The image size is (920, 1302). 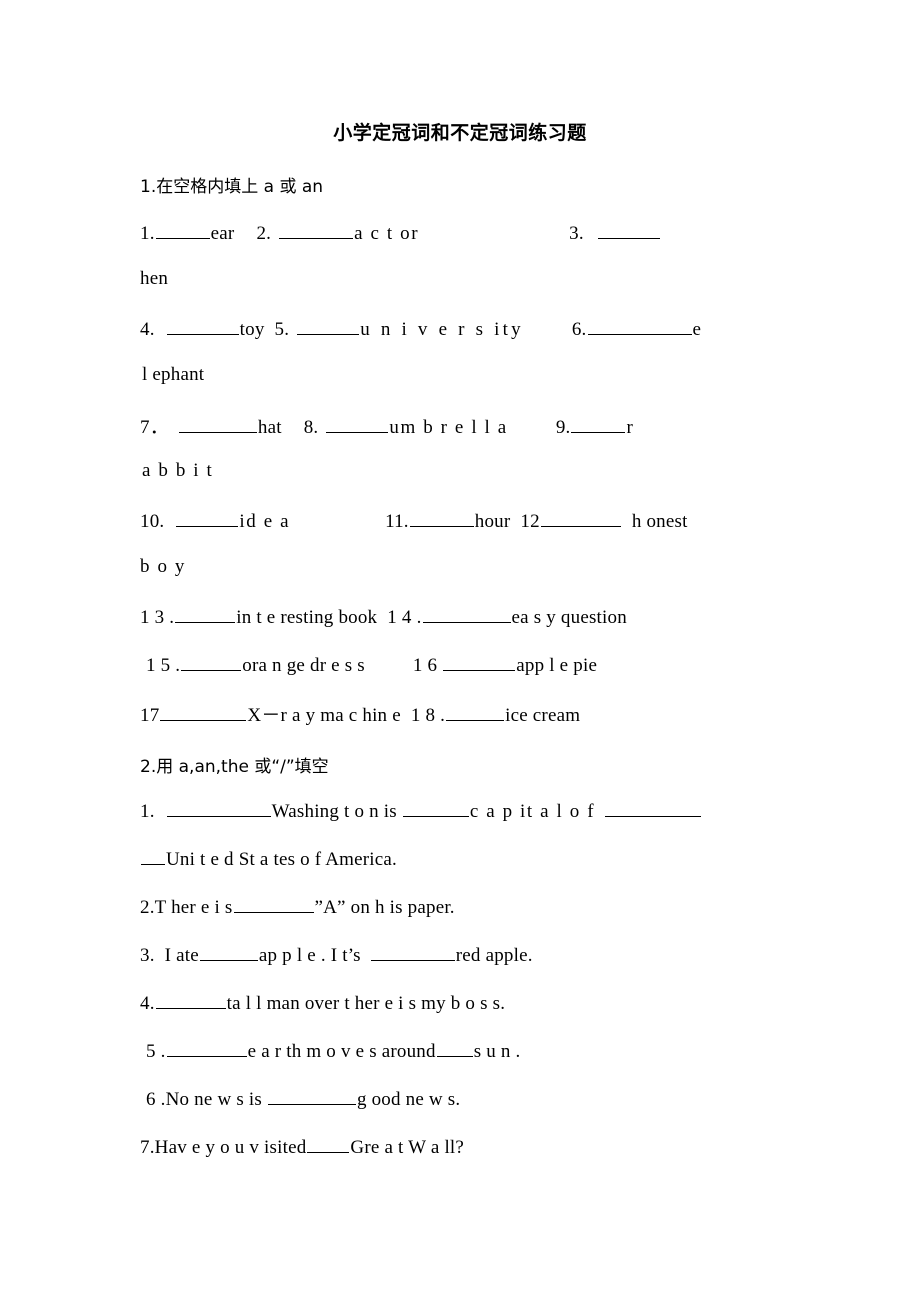 I want to click on q3-number: 3., so click(x=147, y=956).